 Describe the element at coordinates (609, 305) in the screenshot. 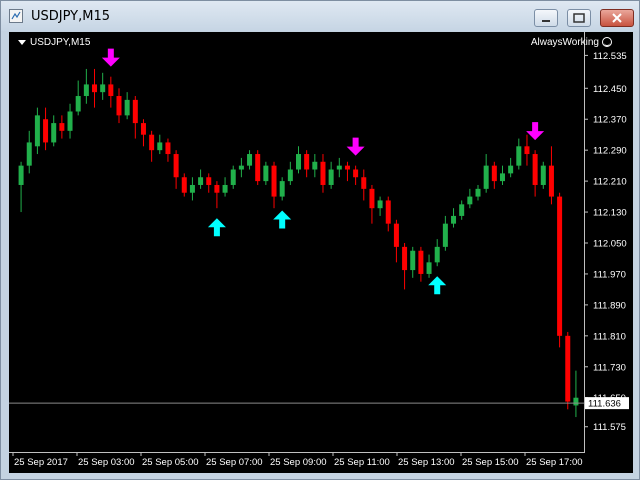

I see `price-tick-label: 111.890` at that location.